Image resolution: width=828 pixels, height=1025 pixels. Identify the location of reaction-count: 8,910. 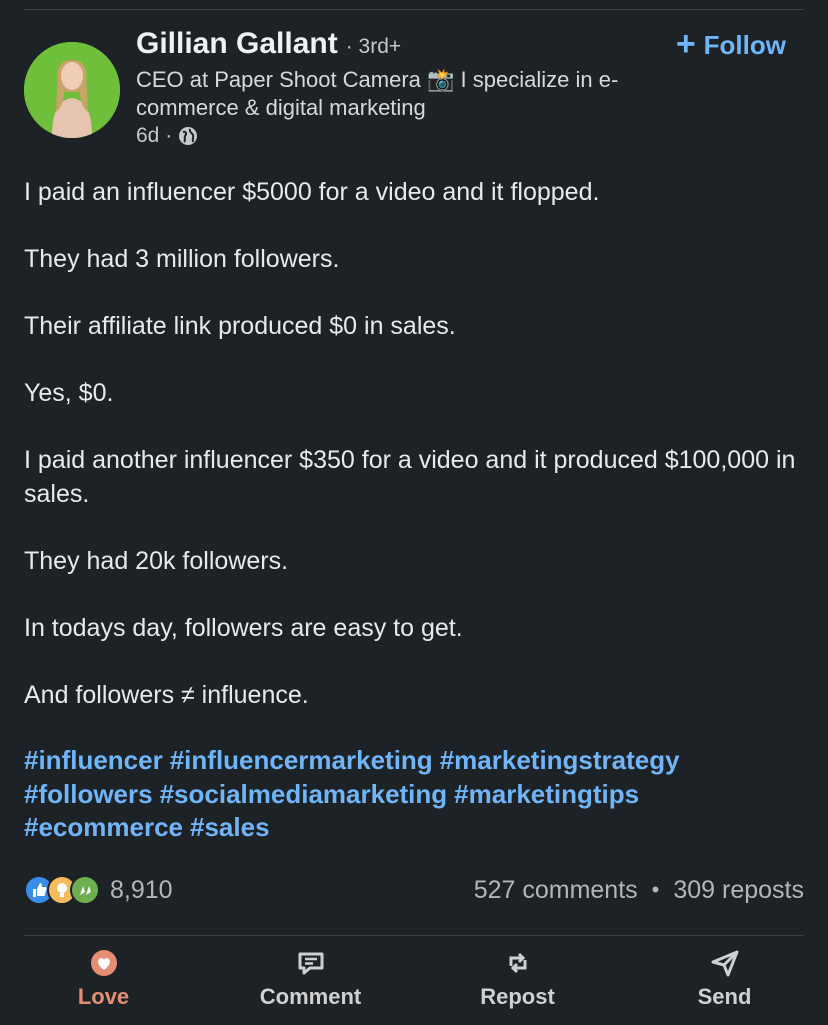
(141, 889).